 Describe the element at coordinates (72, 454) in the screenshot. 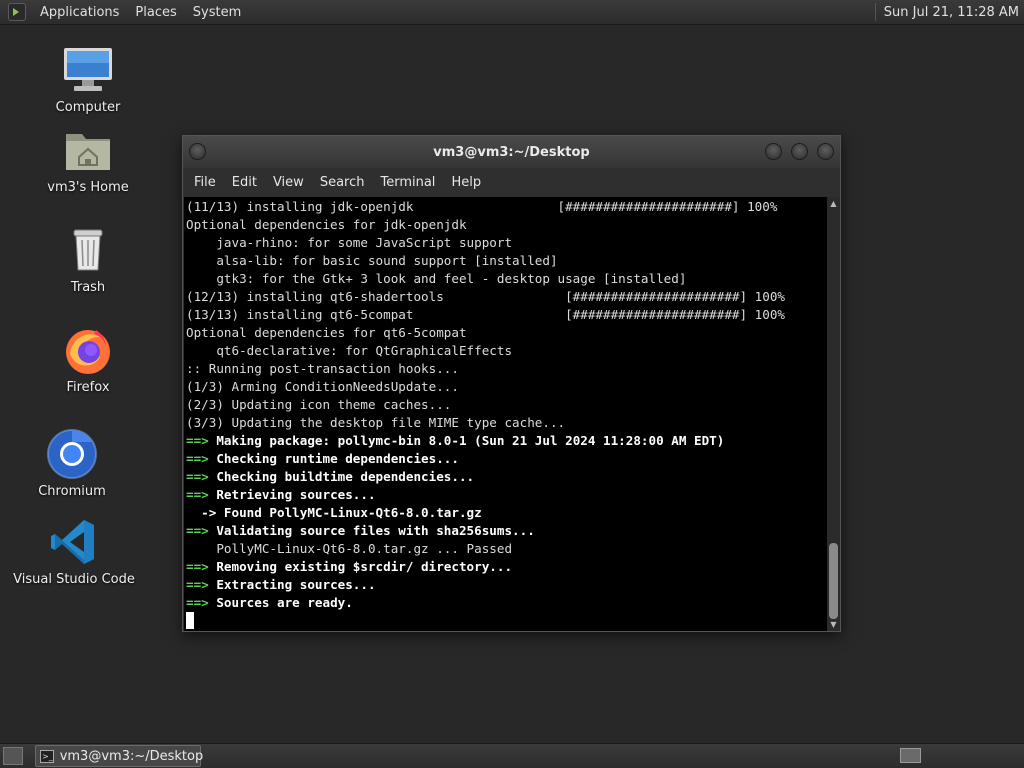

I see `chromium-icon` at that location.